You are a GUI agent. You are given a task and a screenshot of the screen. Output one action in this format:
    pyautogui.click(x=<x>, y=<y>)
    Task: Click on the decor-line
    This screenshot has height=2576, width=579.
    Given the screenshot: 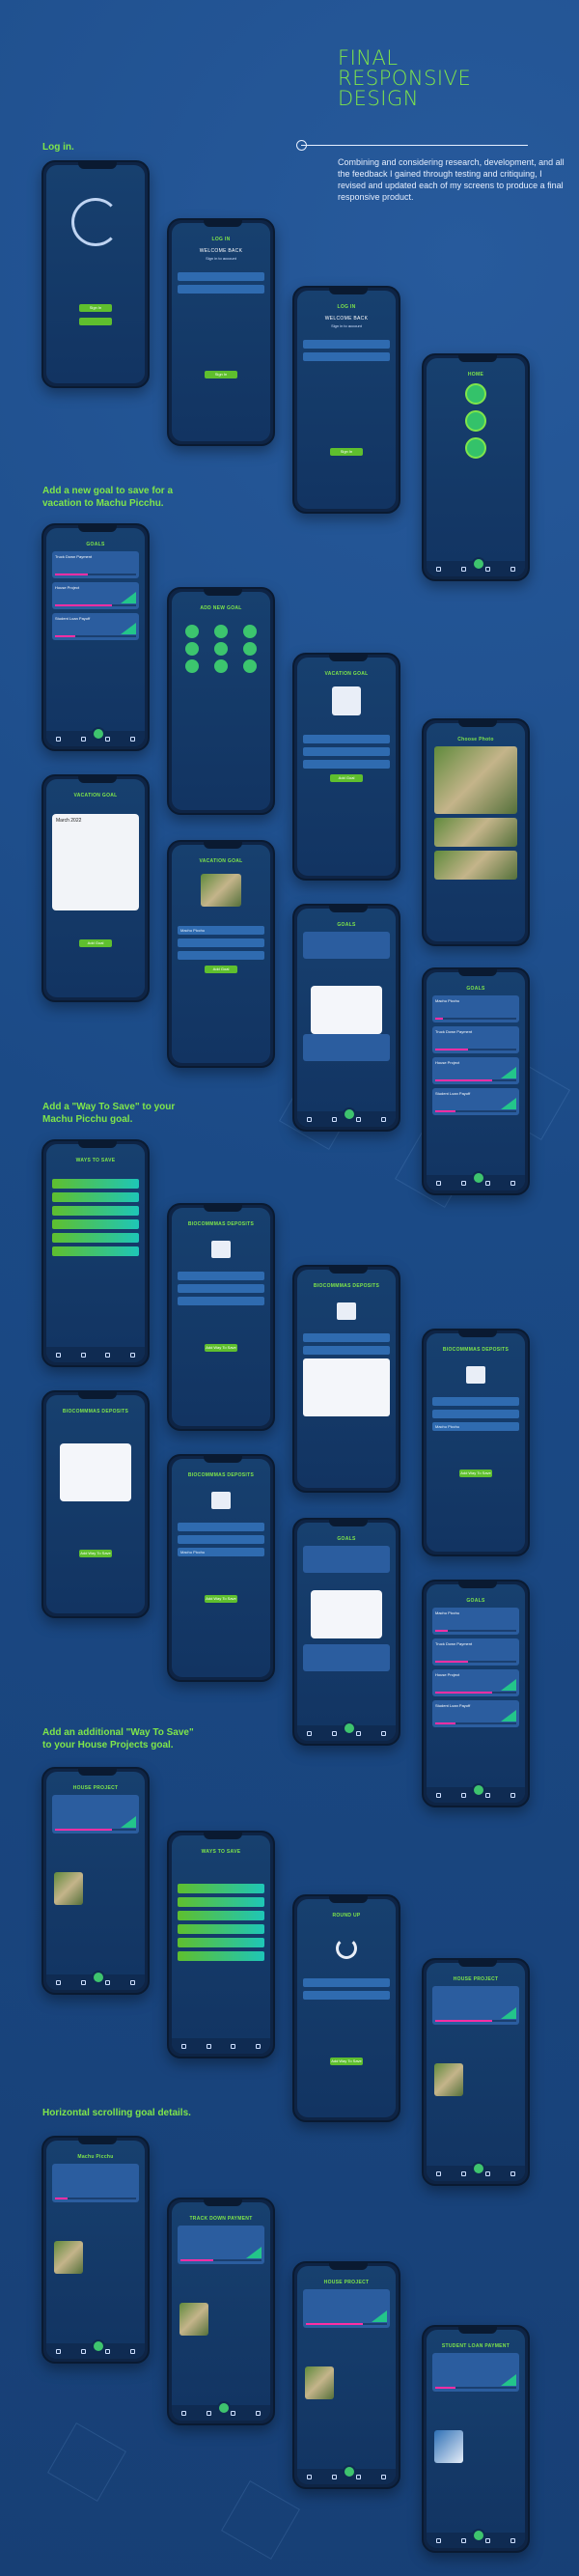 What is the action you would take?
    pyautogui.click(x=414, y=146)
    